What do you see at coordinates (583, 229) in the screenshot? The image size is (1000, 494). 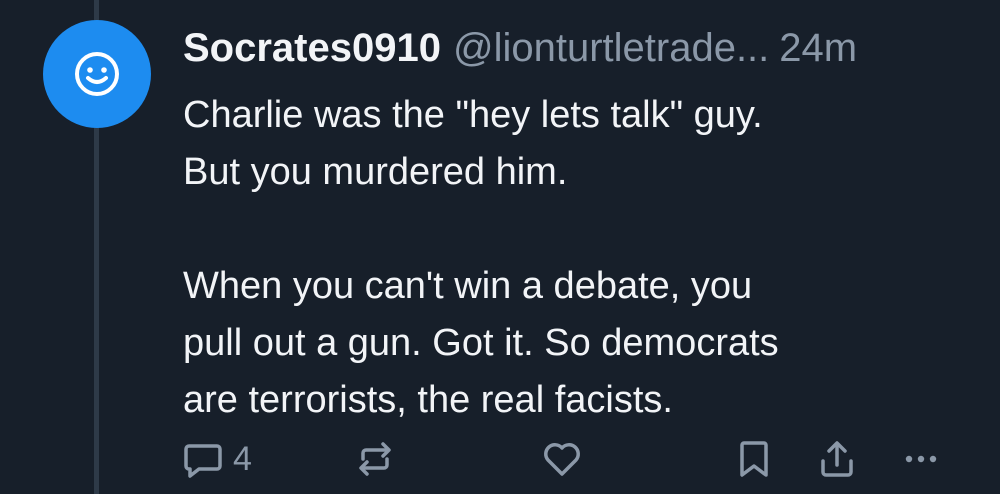 I see `post-text-blank-line` at bounding box center [583, 229].